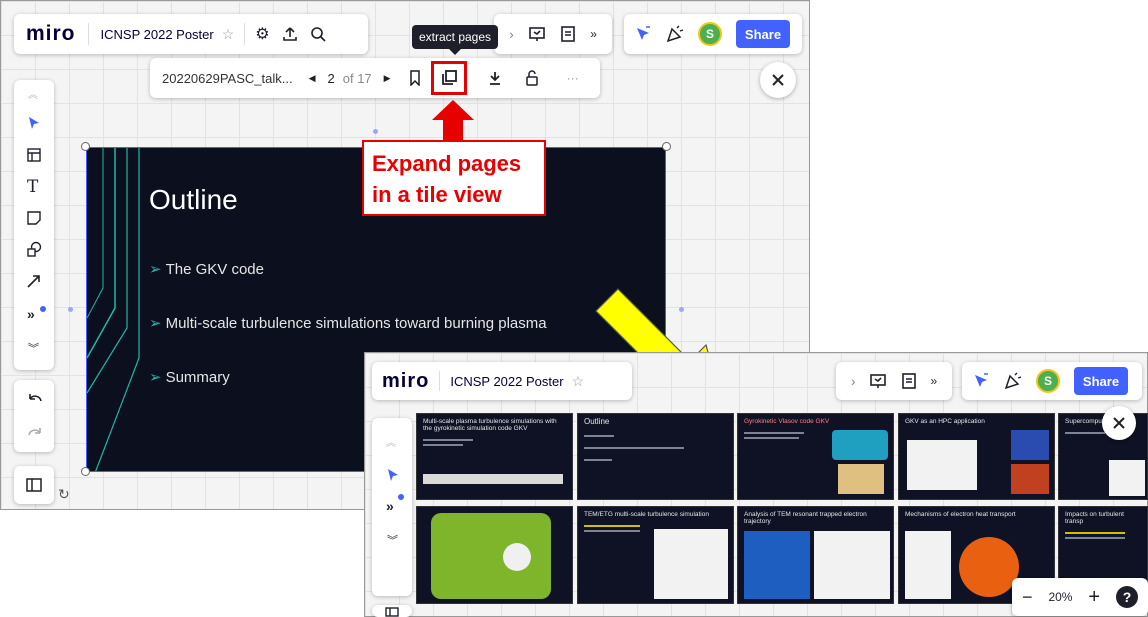 The image size is (1148, 617). Describe the element at coordinates (290, 34) in the screenshot. I see `upload-icon` at that location.